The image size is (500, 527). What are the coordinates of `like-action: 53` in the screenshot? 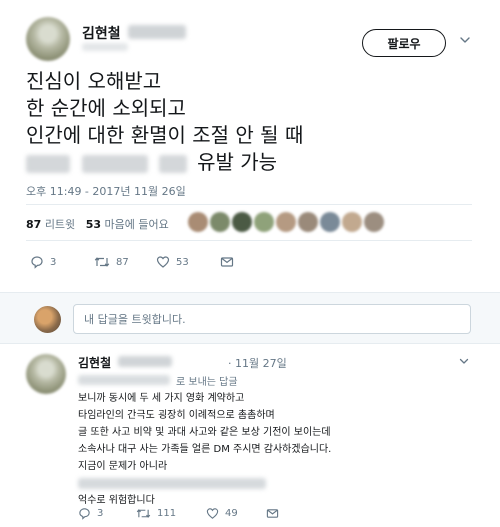 It's located at (172, 262).